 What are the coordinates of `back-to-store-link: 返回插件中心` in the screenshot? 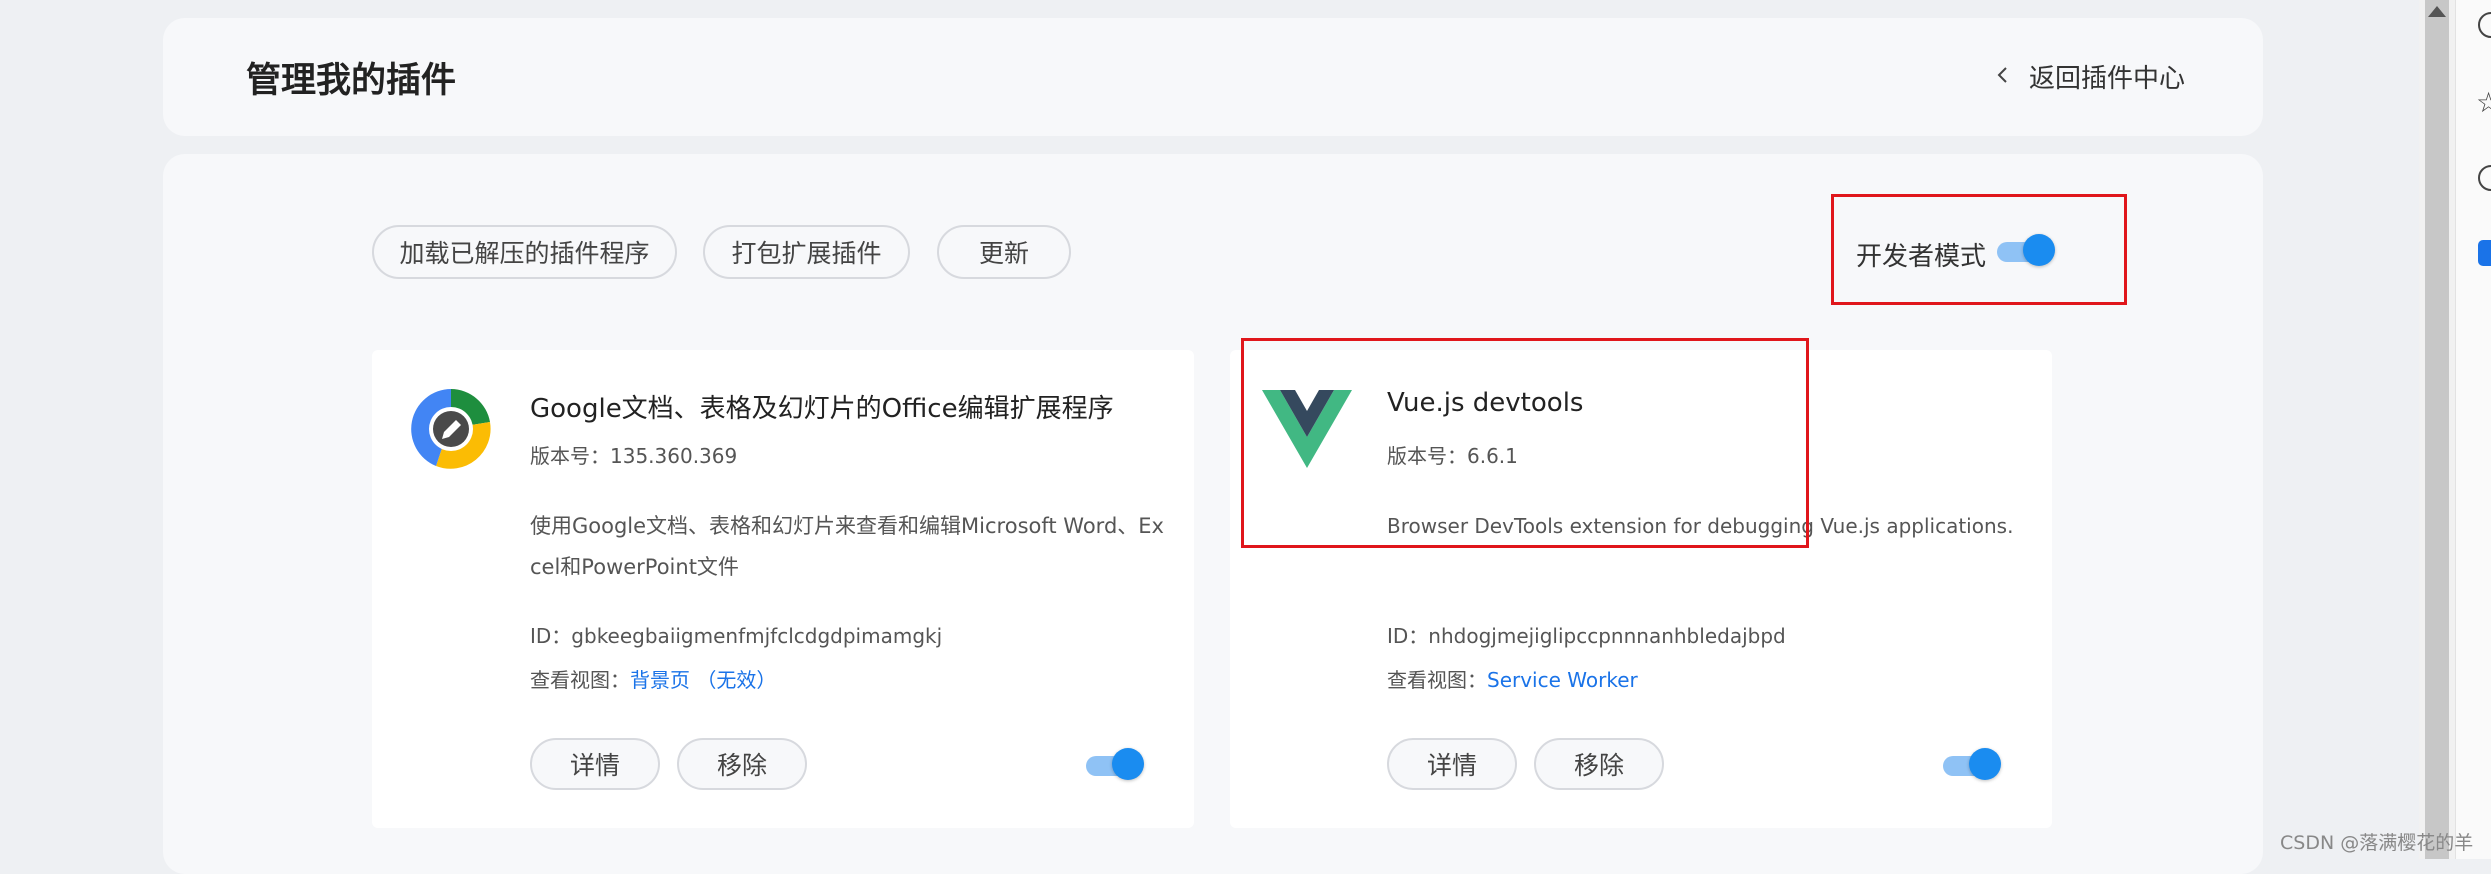 It's located at (2090, 76).